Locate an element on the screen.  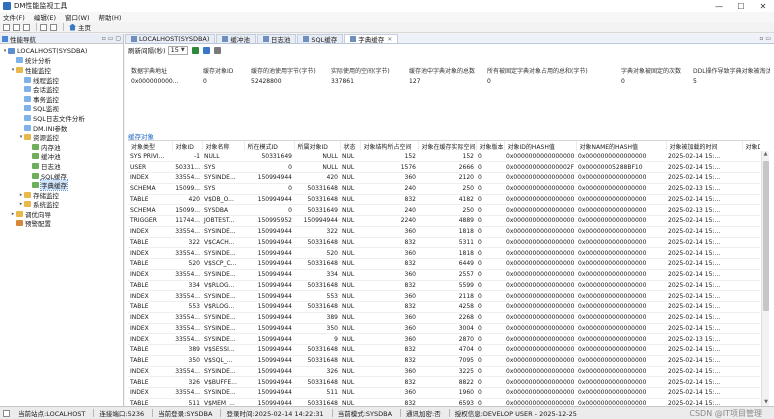
column-header: 对象结构所占空间 is located at coordinates (389, 146).